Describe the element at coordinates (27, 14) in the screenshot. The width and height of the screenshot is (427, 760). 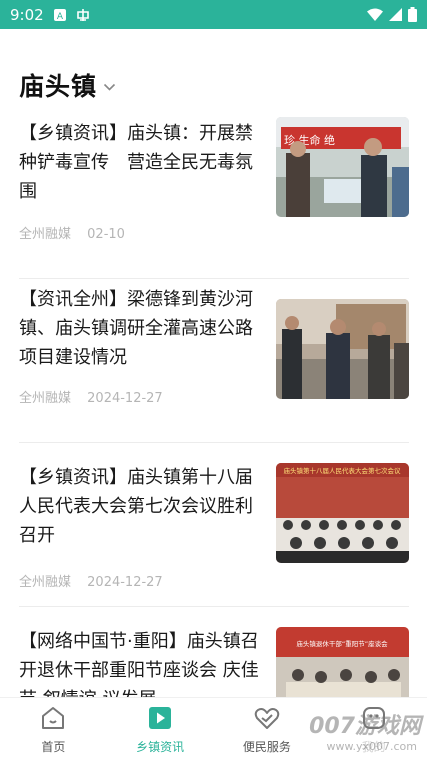
I see `status-time: 9:02` at that location.